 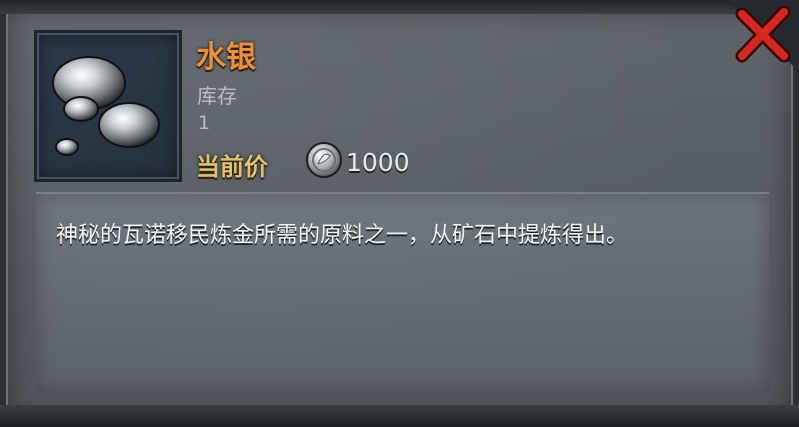 I want to click on silver-coin-icon, so click(x=324, y=160).